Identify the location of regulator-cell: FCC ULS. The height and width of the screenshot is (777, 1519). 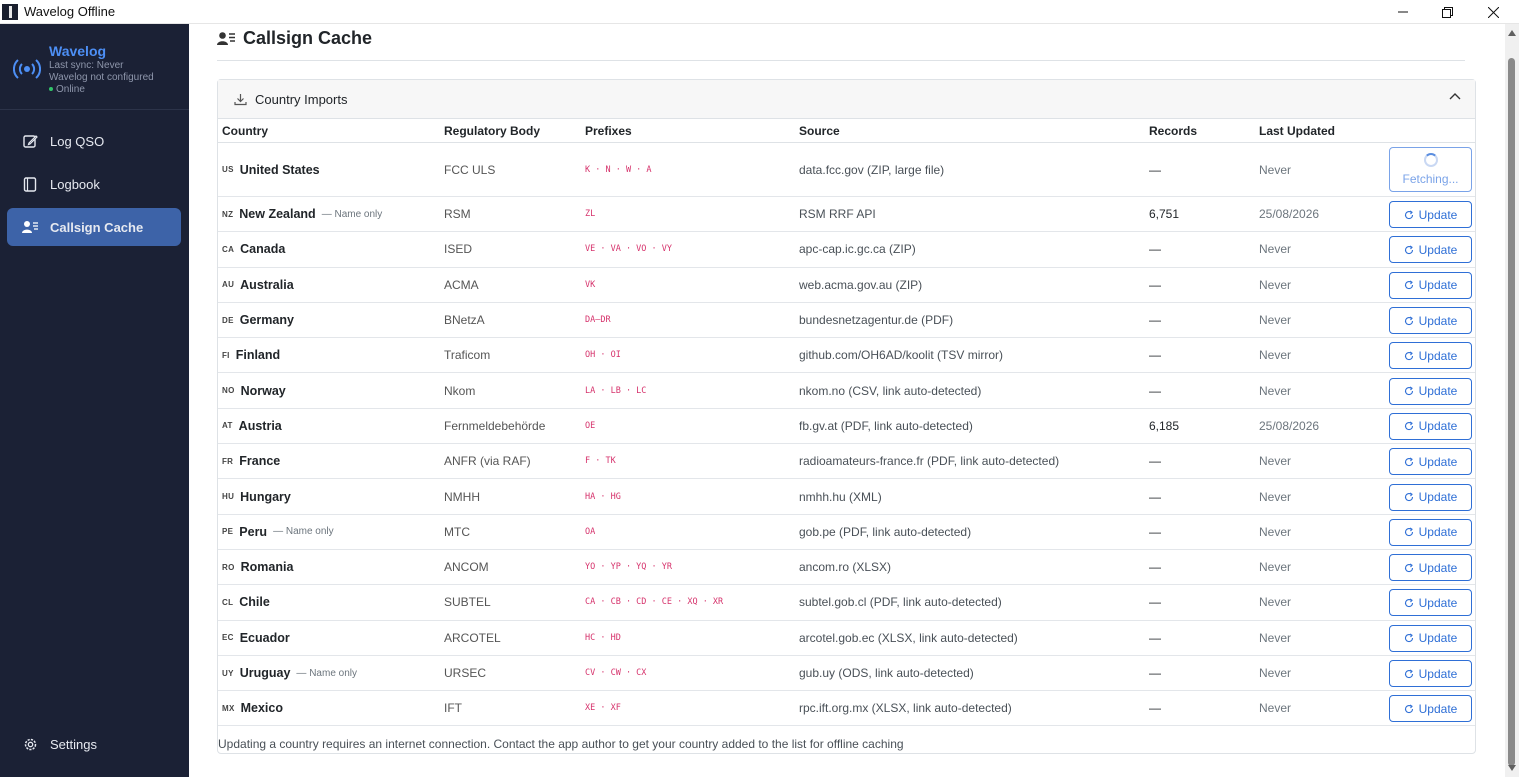
(470, 169).